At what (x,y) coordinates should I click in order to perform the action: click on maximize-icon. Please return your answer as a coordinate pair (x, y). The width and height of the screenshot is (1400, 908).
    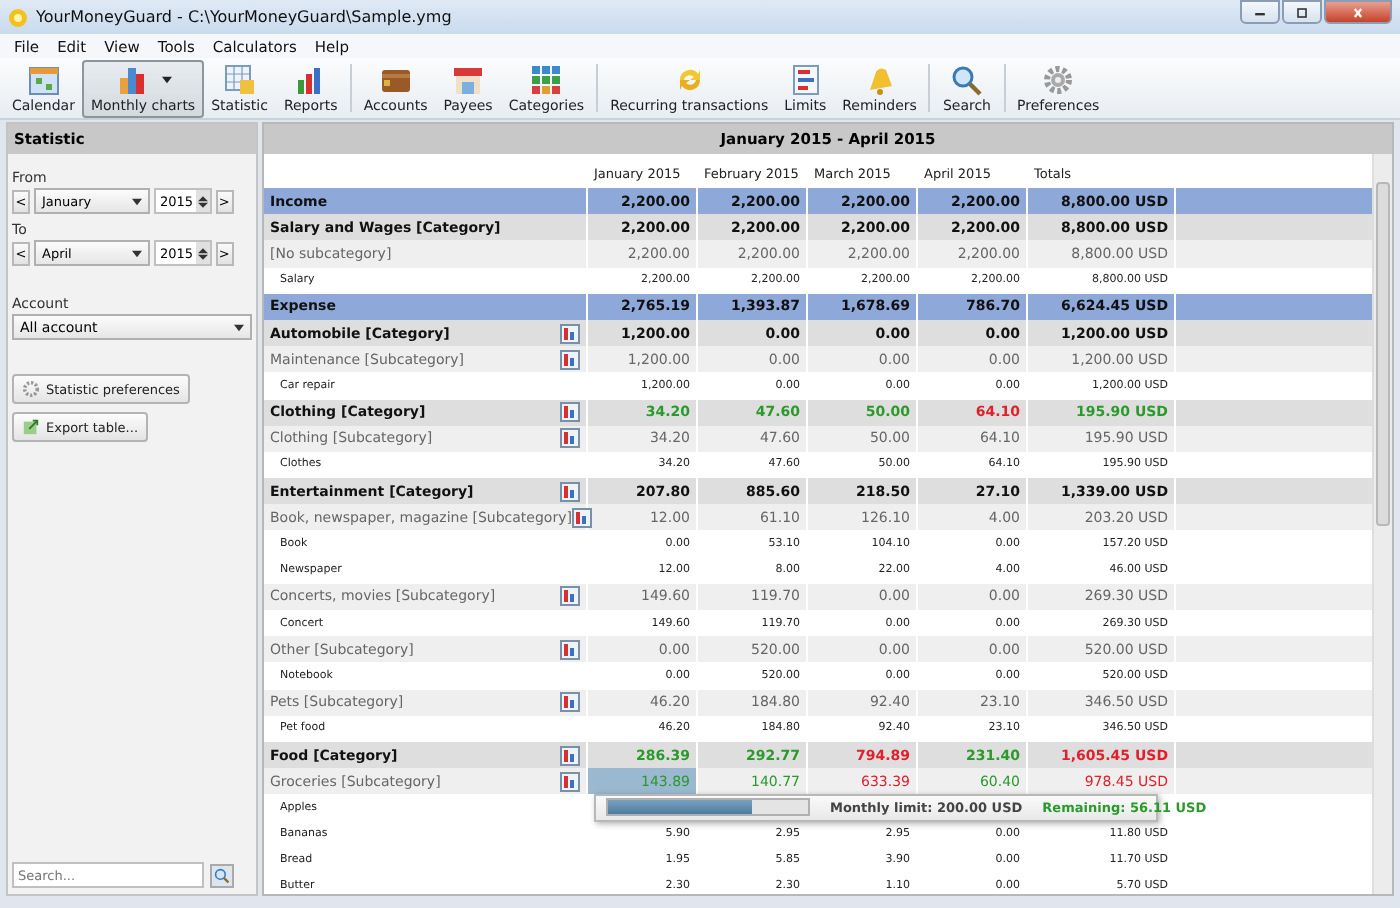
    Looking at the image, I should click on (1302, 12).